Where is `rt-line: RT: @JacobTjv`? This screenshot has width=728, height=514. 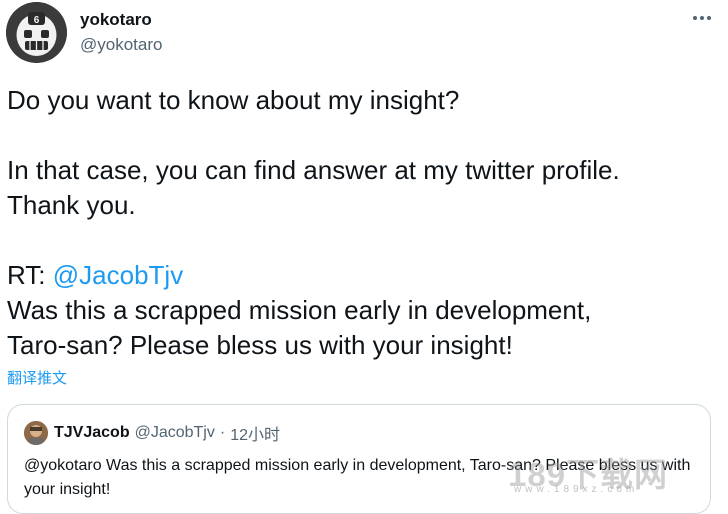
rt-line: RT: @JacobTjv is located at coordinates (364, 275).